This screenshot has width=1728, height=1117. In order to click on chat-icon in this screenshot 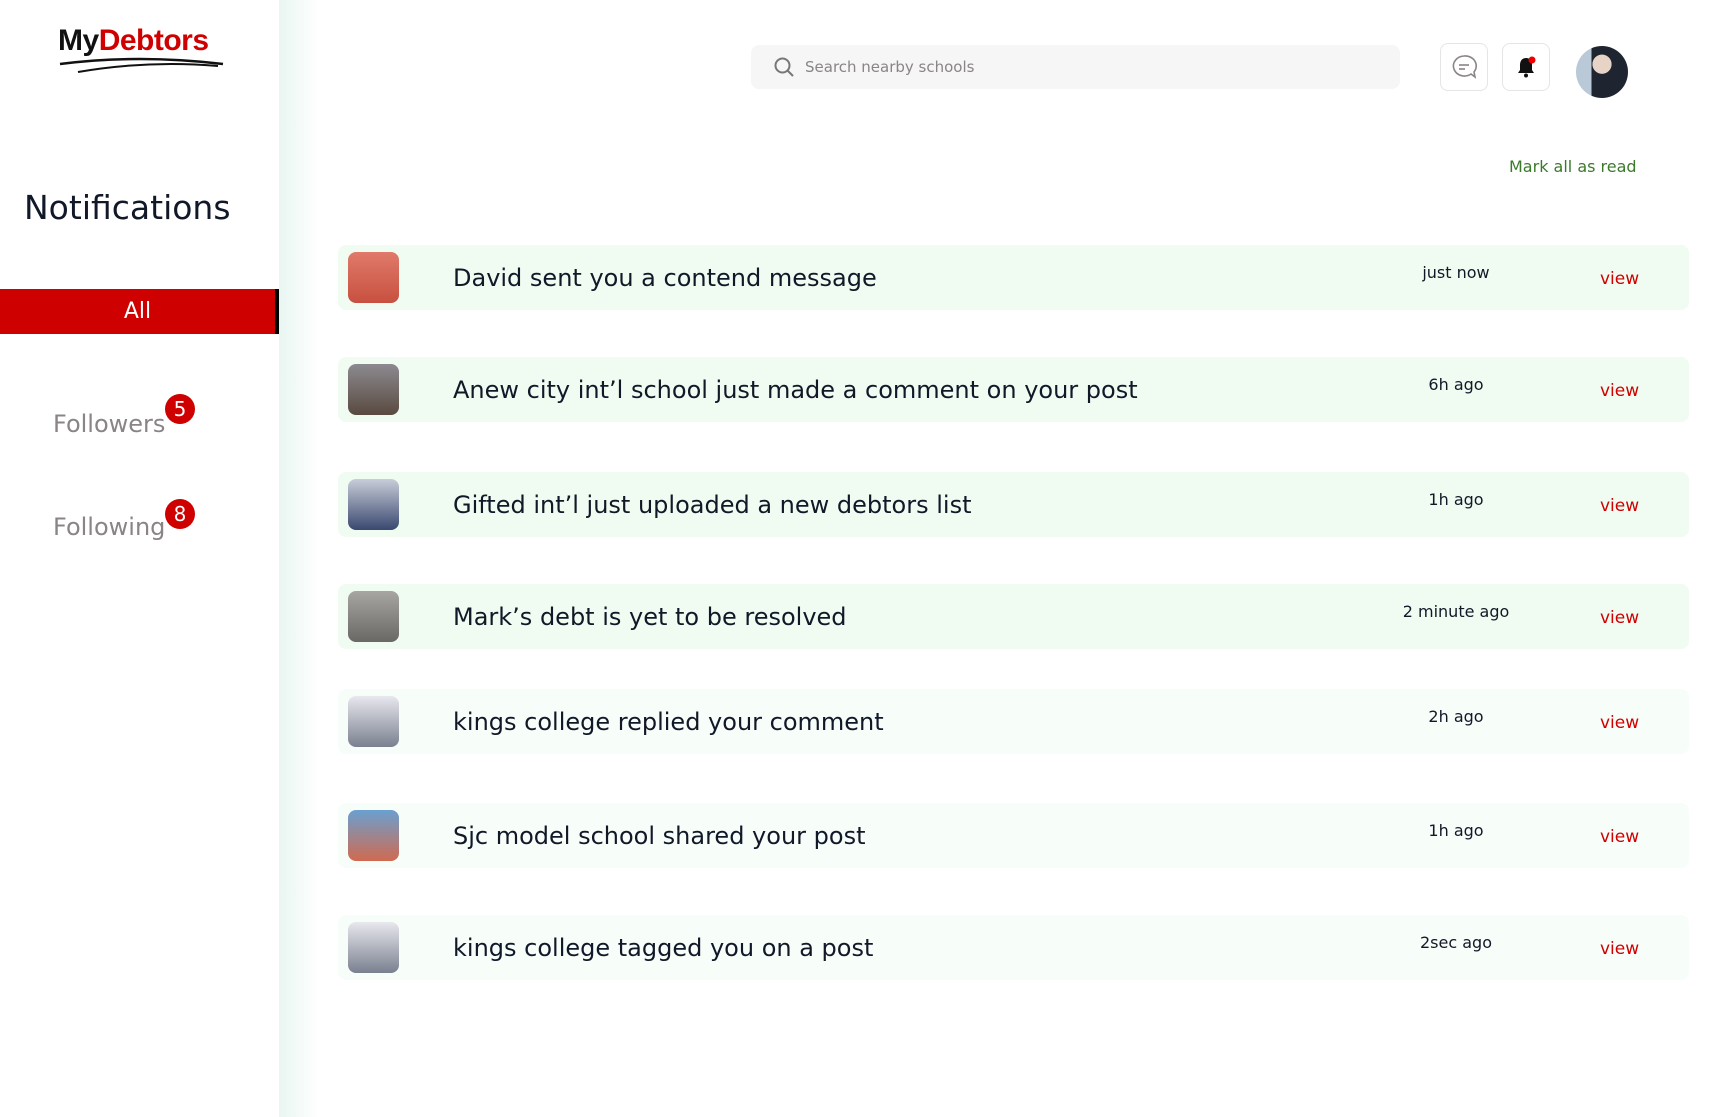, I will do `click(1465, 67)`.